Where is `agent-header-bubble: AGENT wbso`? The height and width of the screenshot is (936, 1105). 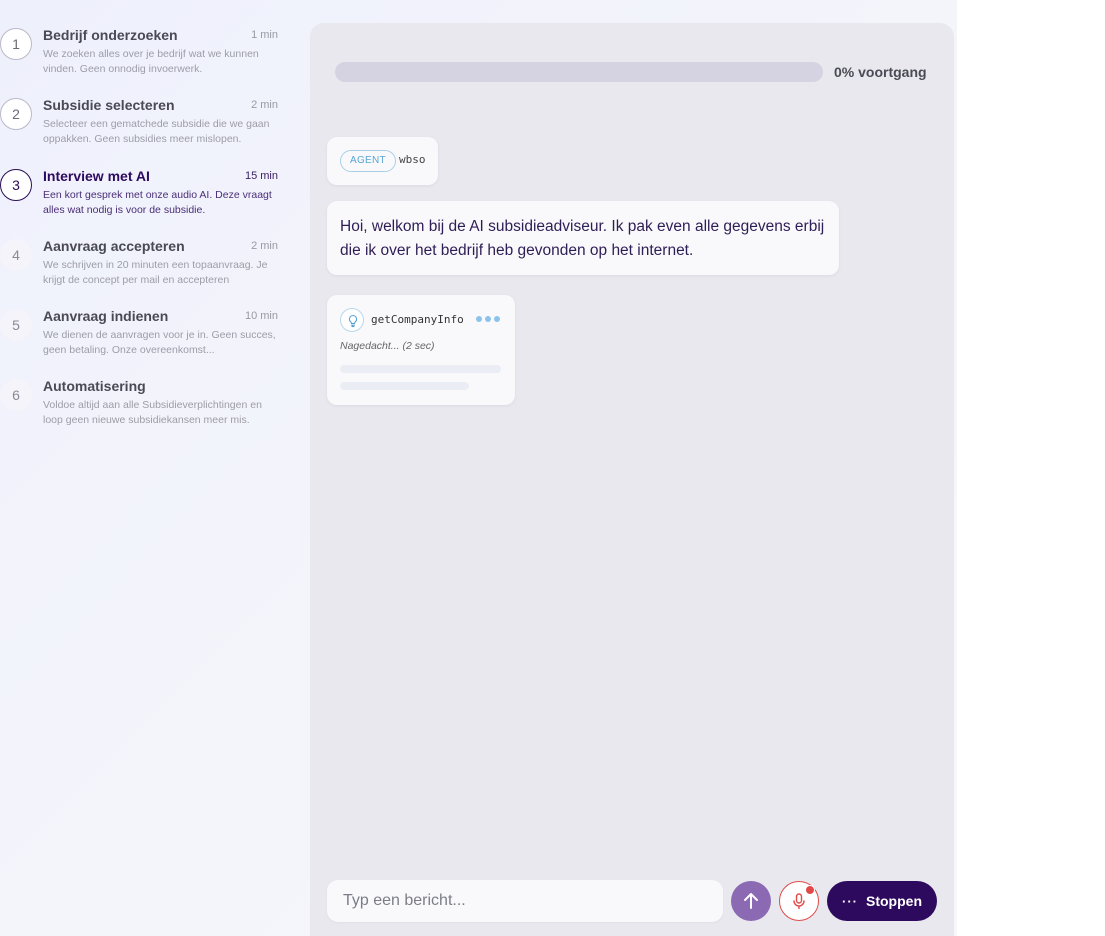 agent-header-bubble: AGENT wbso is located at coordinates (382, 161).